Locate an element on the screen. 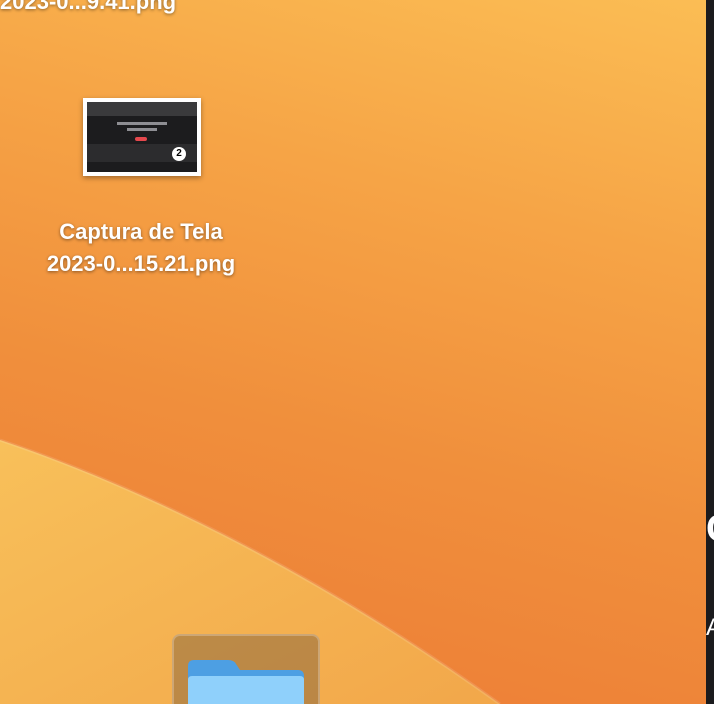 The image size is (714, 704). screenshot-thumbnail: 2 is located at coordinates (142, 137).